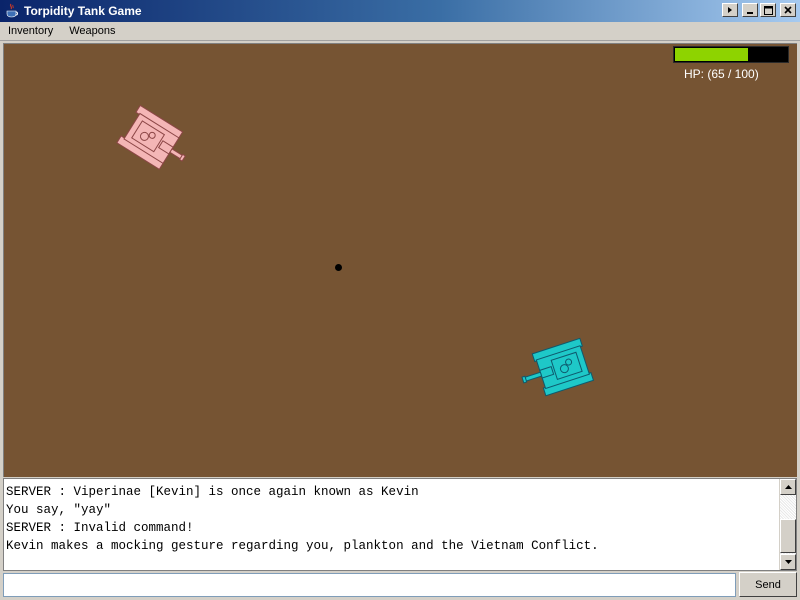 This screenshot has height=600, width=800. Describe the element at coordinates (369, 585) in the screenshot. I see `chat-input` at that location.